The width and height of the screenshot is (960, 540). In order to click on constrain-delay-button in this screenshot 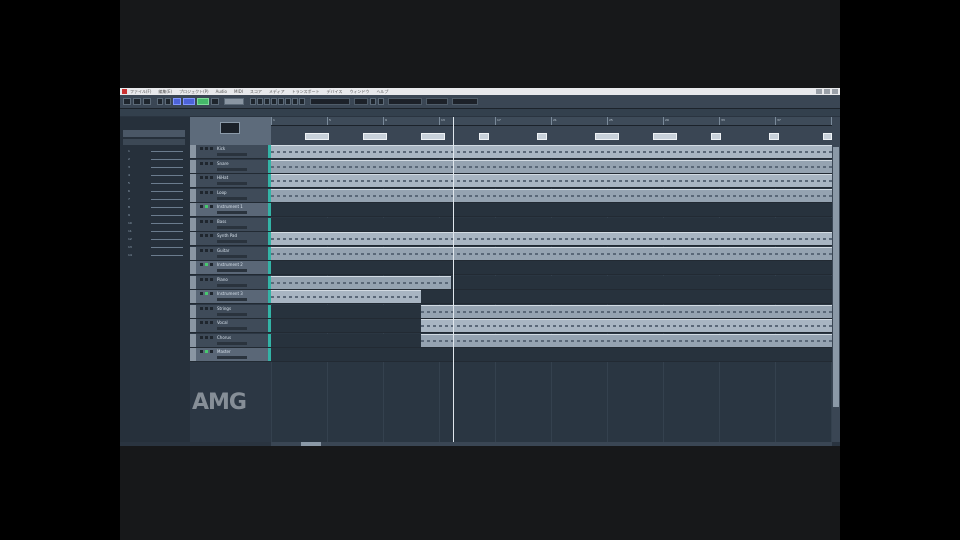, I will do `click(137, 101)`.